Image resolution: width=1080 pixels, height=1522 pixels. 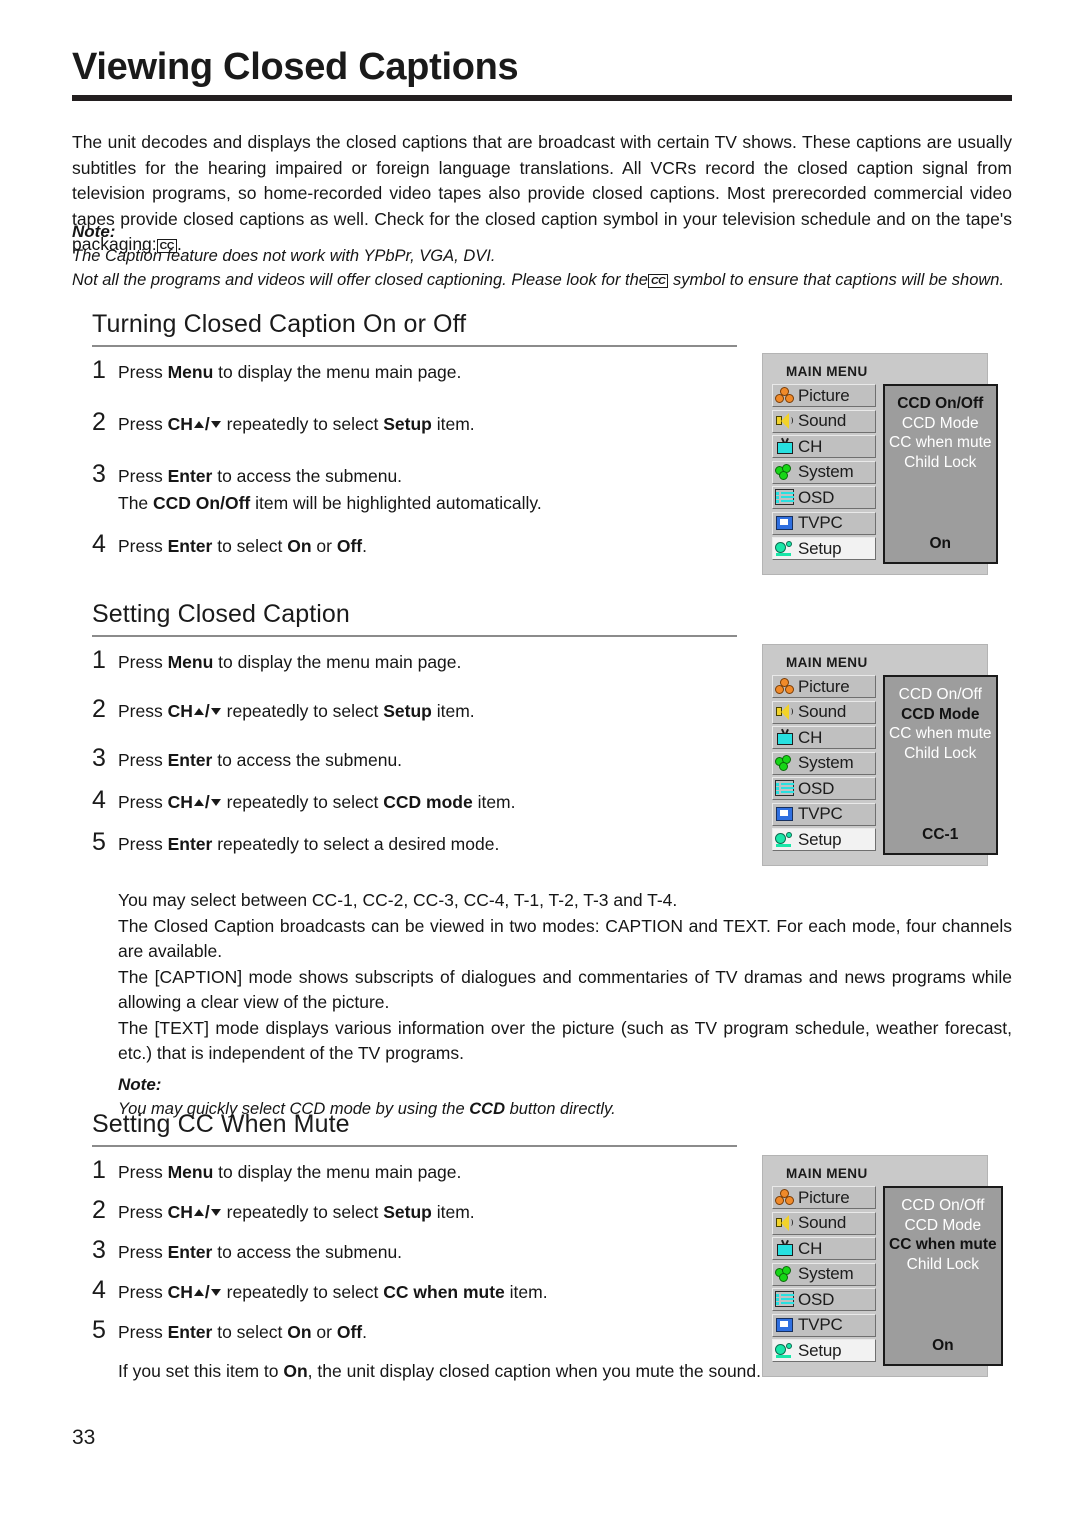 What do you see at coordinates (940, 715) in the screenshot?
I see `submenu-item-highlighted: CCD Mode` at bounding box center [940, 715].